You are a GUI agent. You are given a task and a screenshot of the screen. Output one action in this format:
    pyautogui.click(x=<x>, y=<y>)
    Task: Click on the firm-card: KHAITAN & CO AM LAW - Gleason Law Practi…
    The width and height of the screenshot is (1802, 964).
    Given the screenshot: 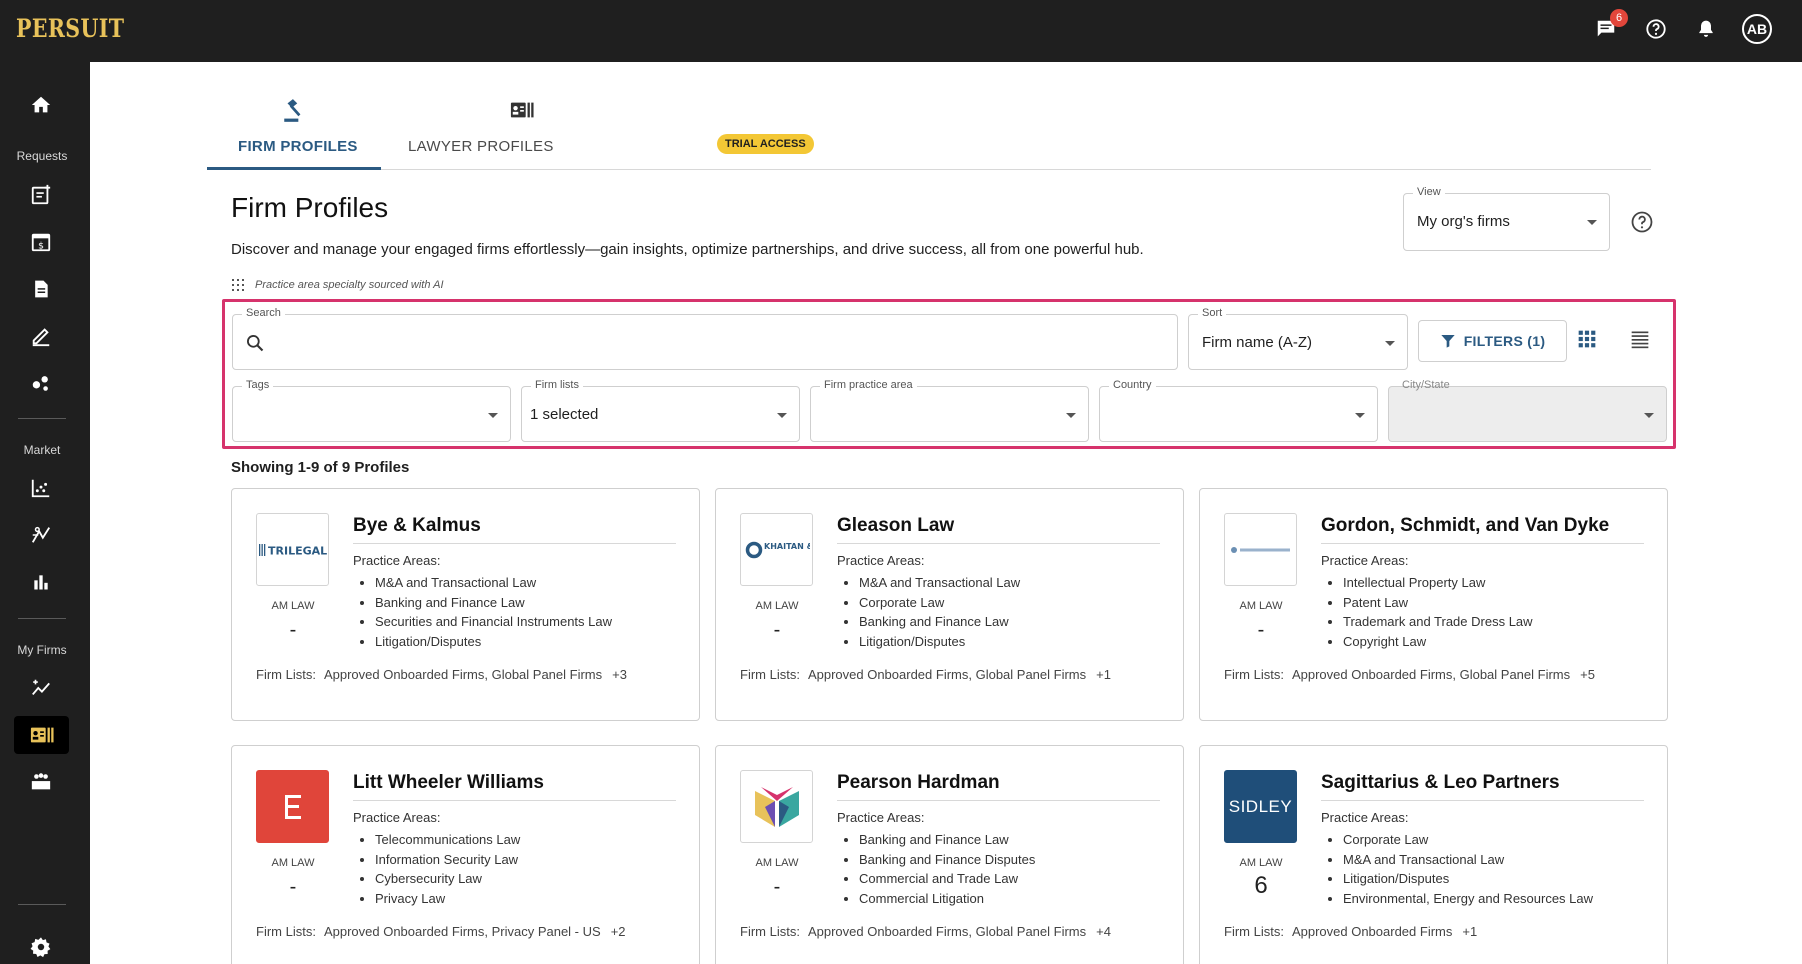 What is the action you would take?
    pyautogui.click(x=949, y=604)
    